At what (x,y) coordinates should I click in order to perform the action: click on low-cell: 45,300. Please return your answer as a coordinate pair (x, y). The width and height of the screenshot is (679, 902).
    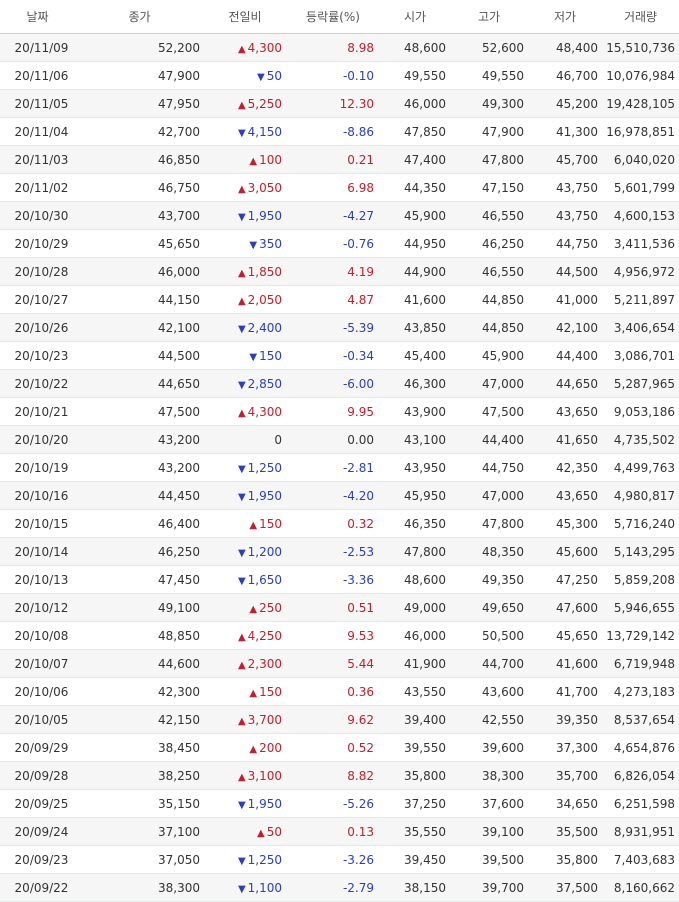
    Looking at the image, I should click on (565, 523).